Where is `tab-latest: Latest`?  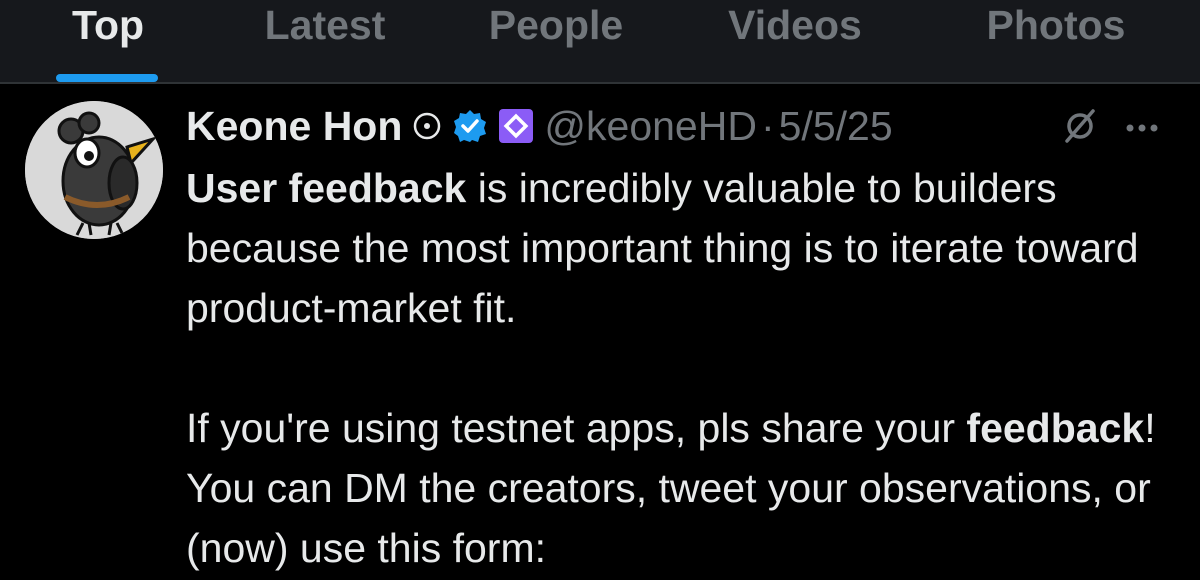 tab-latest: Latest is located at coordinates (325, 42).